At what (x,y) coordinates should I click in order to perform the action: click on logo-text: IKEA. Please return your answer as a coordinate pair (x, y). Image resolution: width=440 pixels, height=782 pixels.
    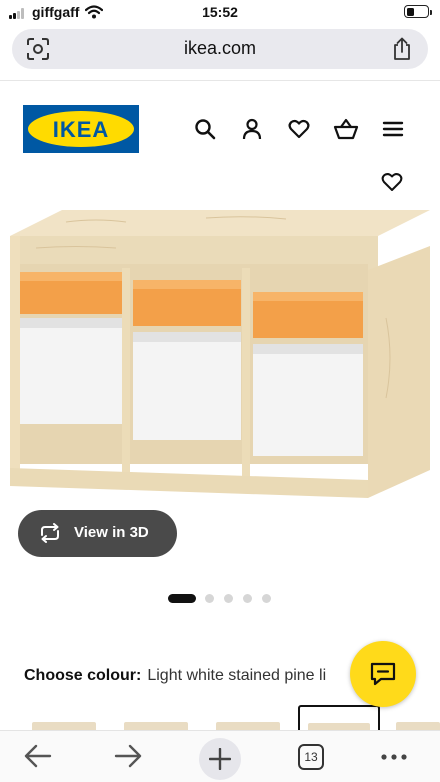
    Looking at the image, I should click on (81, 129).